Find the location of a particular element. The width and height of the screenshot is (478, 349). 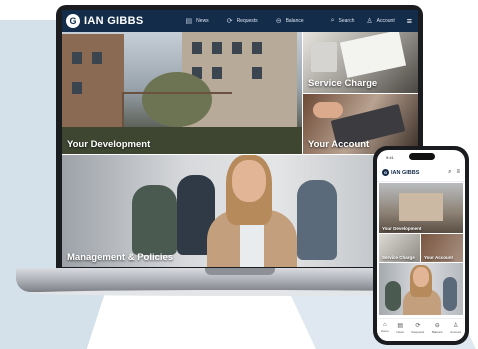

nav-item-balance: ⊖ Balance is located at coordinates (290, 21).